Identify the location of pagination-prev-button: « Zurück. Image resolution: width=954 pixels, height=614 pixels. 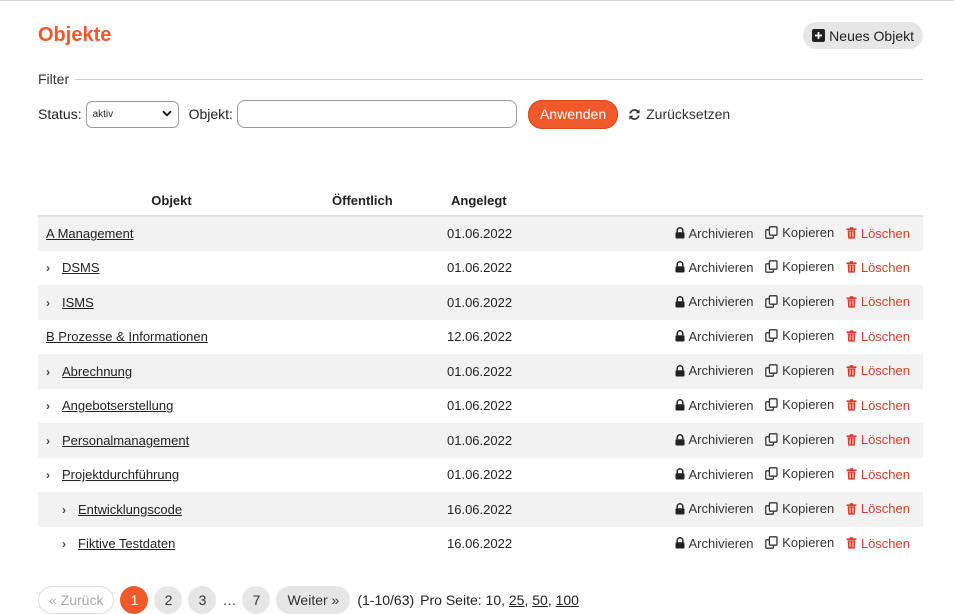
(76, 600).